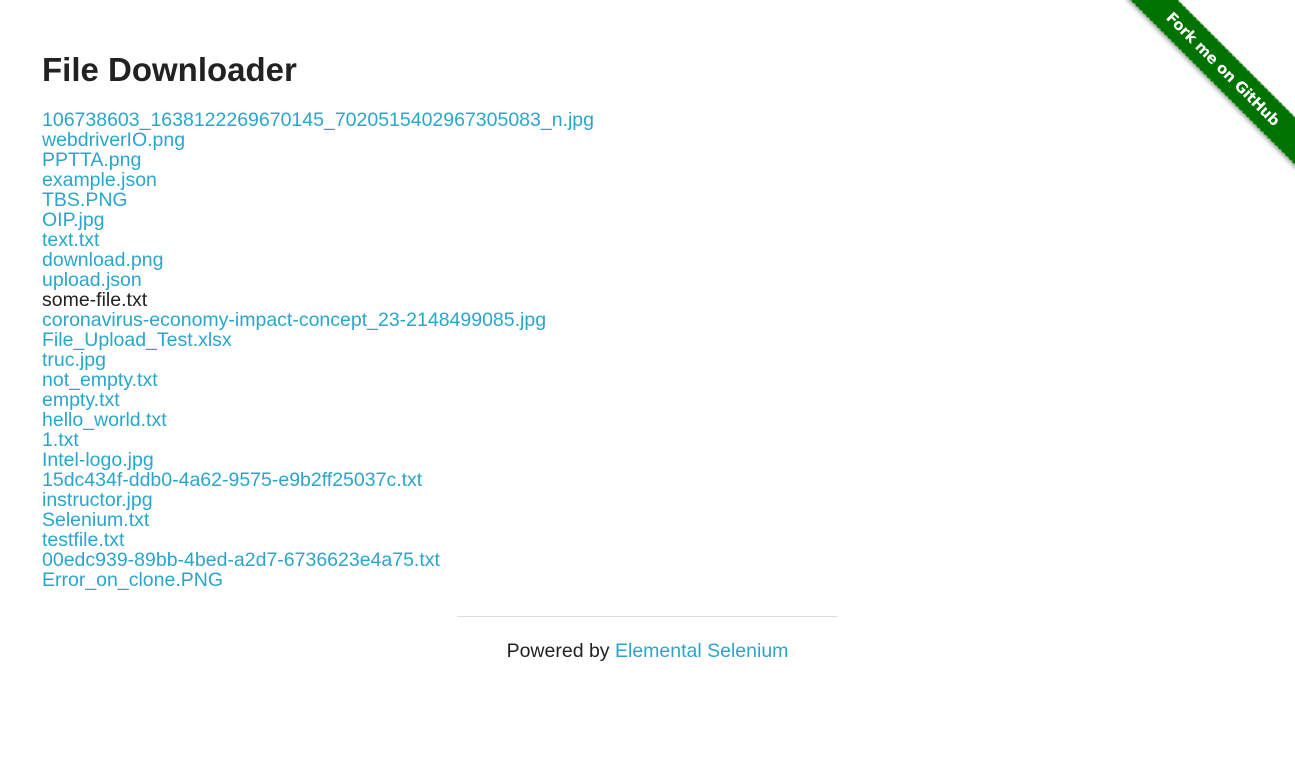 Image resolution: width=1295 pixels, height=772 pixels. Describe the element at coordinates (318, 400) in the screenshot. I see `file-download-link: empty.txt` at that location.